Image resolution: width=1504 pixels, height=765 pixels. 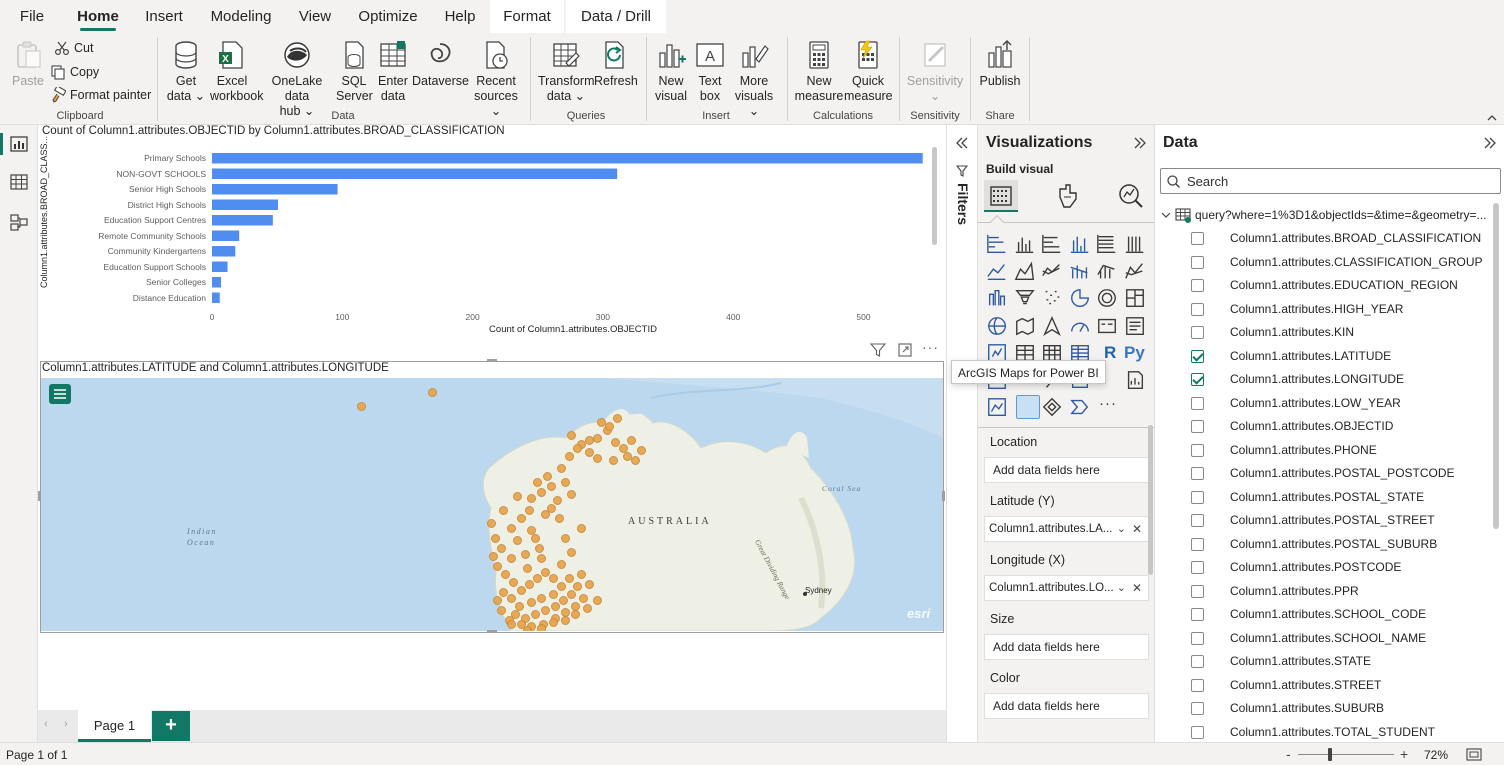 I want to click on copy-button: Copy, so click(x=74, y=72).